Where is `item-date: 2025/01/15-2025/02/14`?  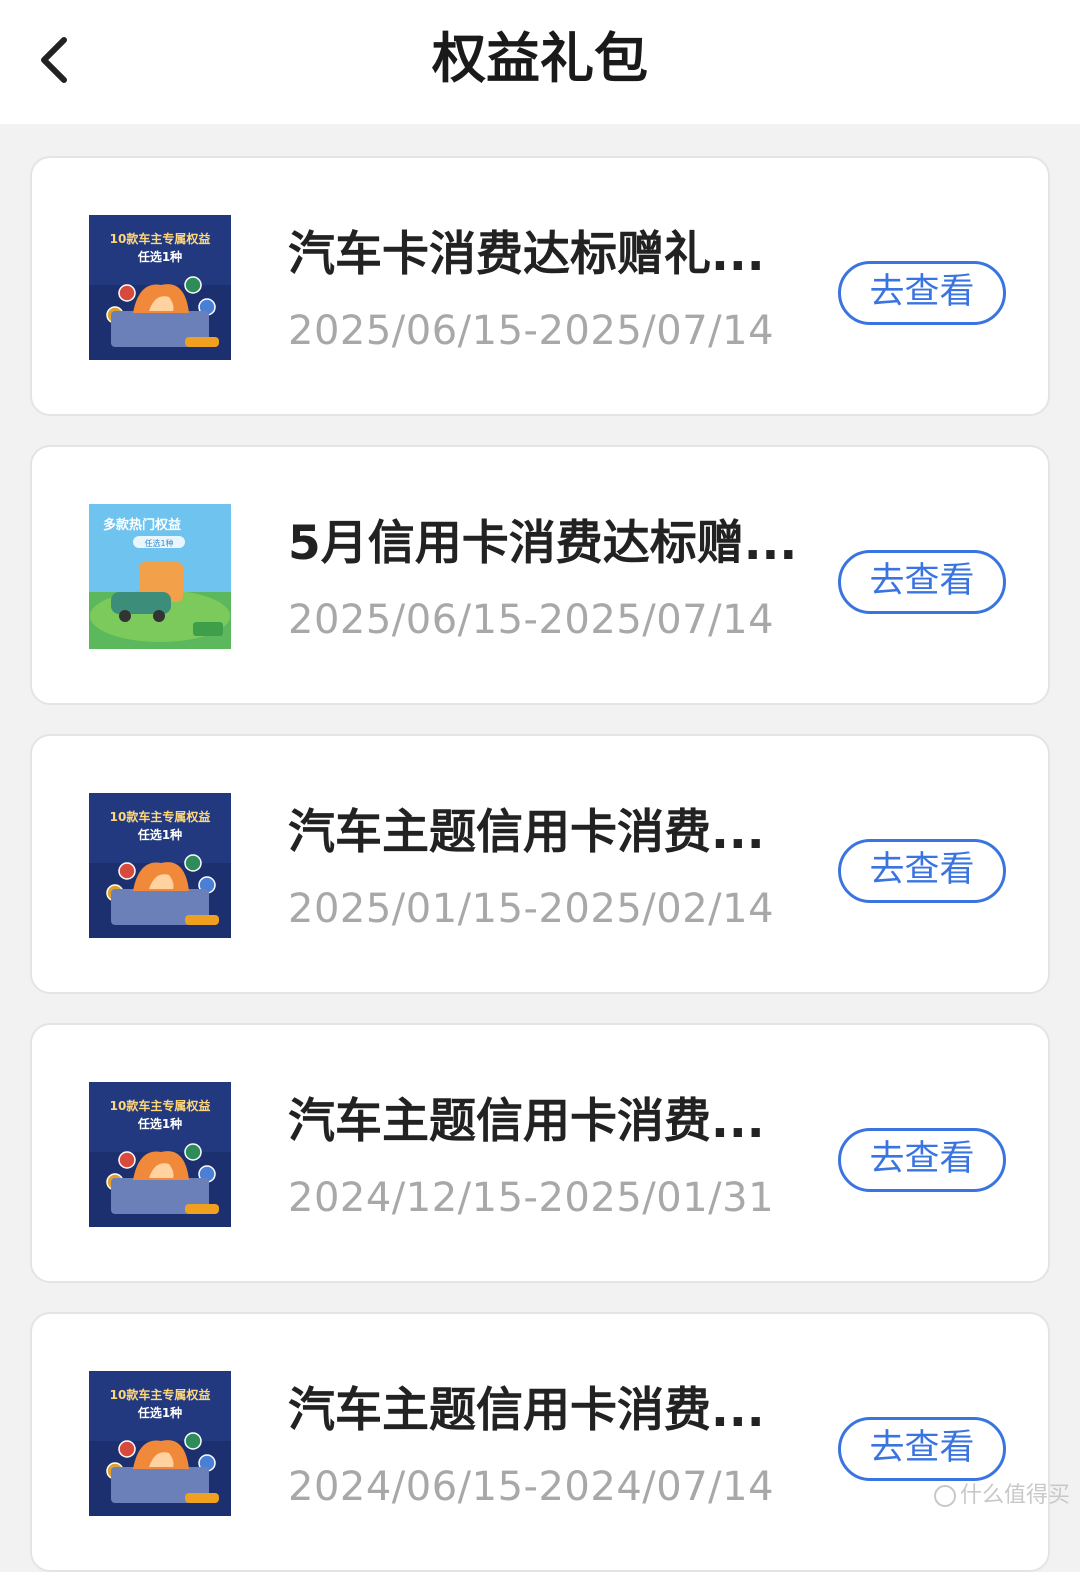 item-date: 2025/01/15-2025/02/14 is located at coordinates (531, 909).